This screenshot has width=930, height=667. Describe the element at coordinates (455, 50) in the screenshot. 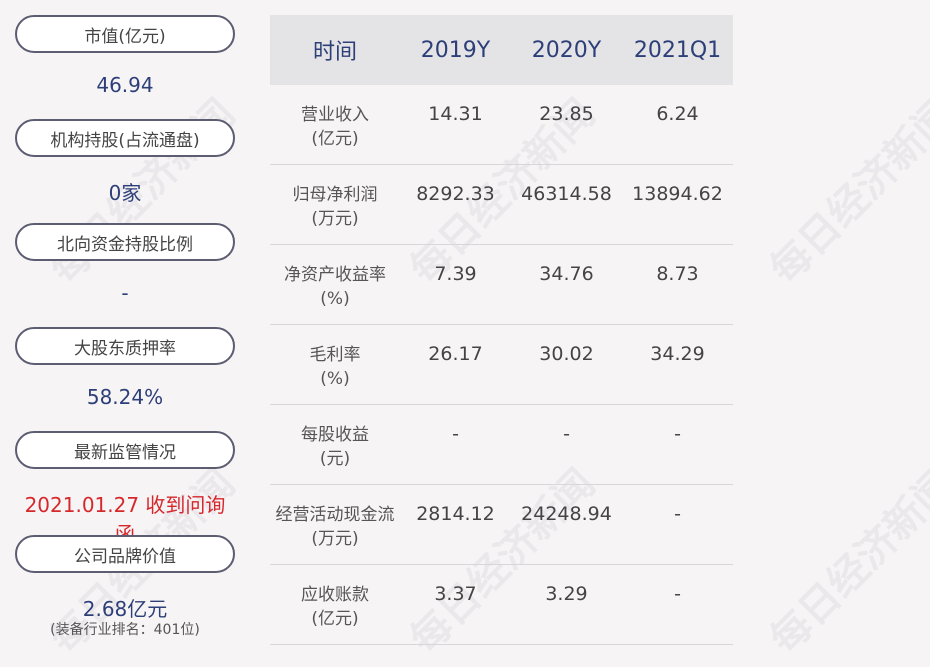

I see `header-2019: 2019Y` at that location.